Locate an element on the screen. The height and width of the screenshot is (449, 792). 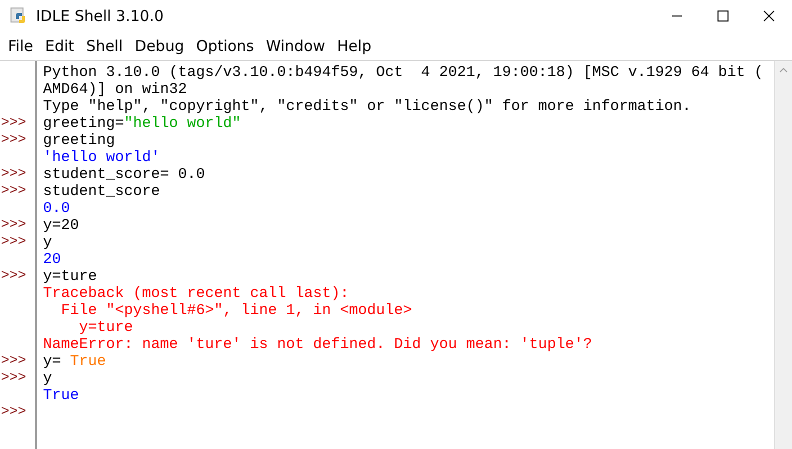
output-text: True is located at coordinates (61, 395).